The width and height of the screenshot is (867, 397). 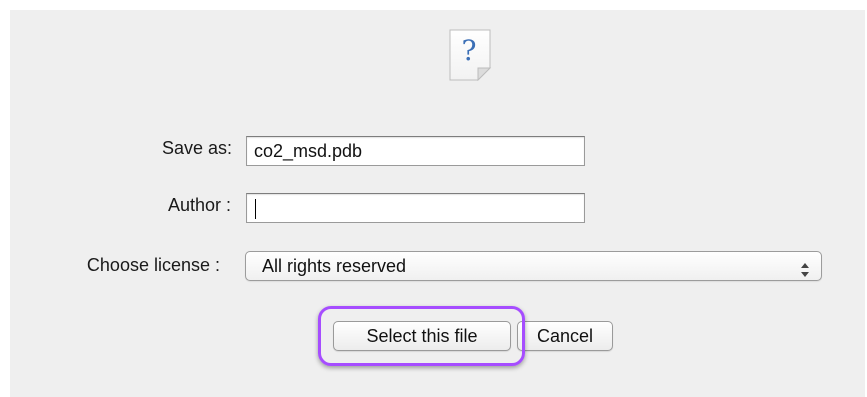 I want to click on select-this-file-button: Select this file, so click(x=422, y=336).